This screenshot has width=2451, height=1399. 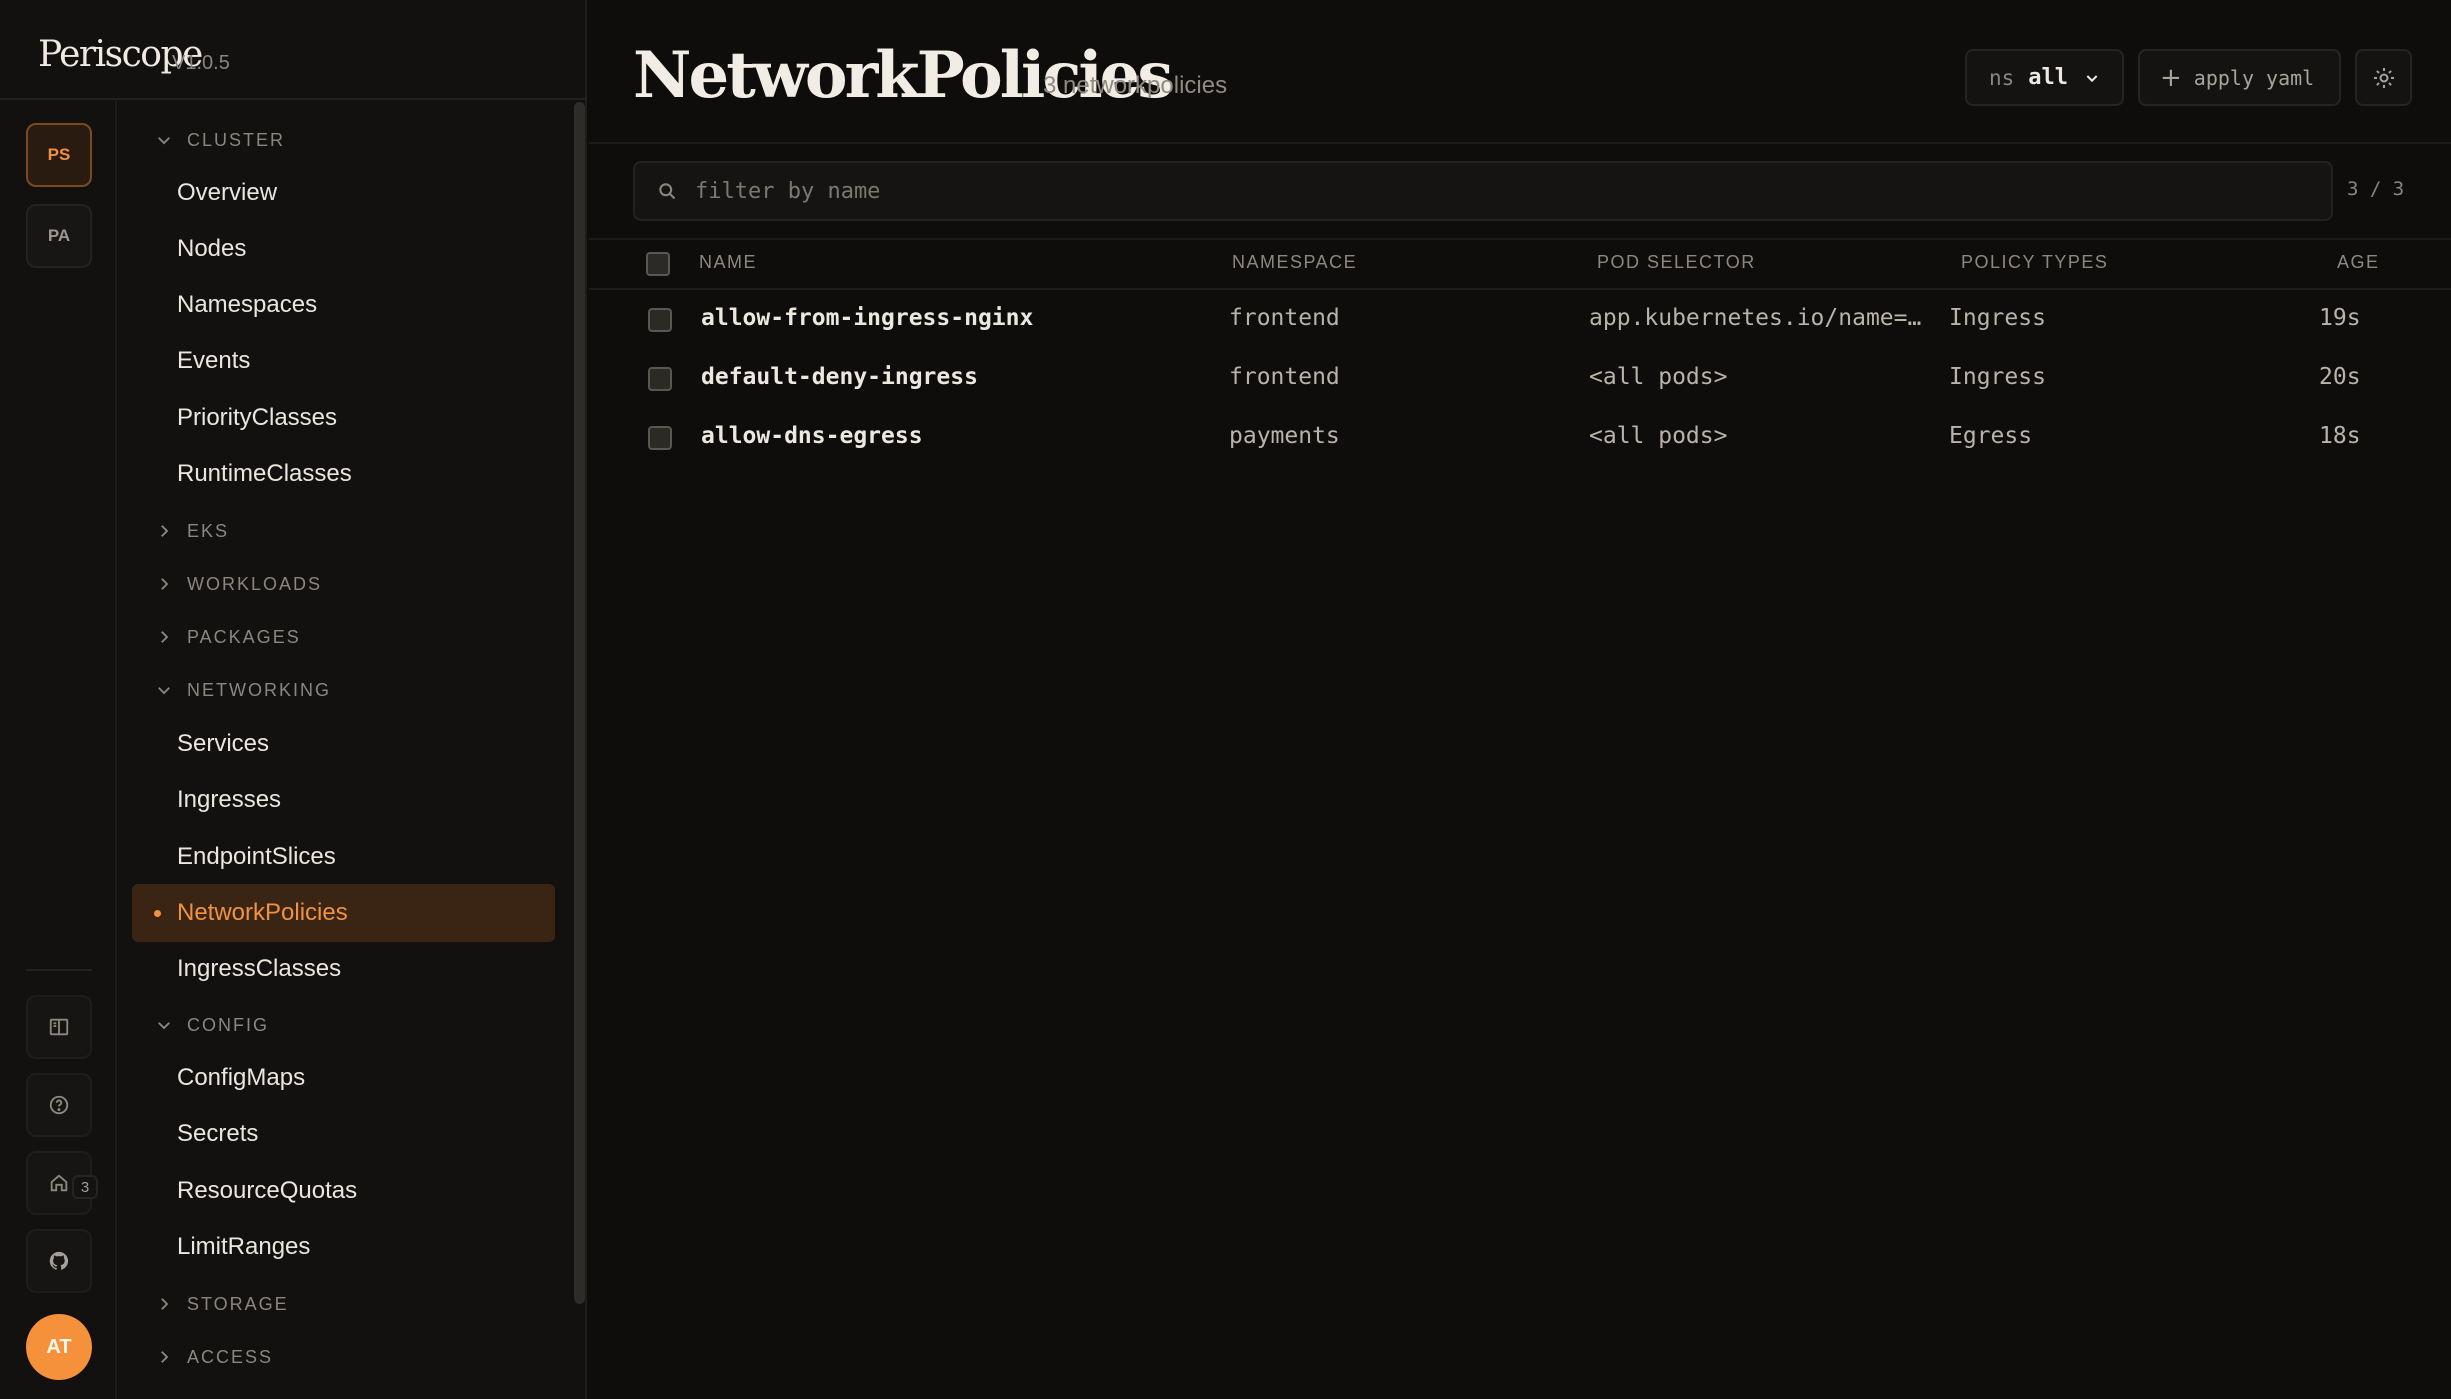 I want to click on help-button, so click(x=59, y=1105).